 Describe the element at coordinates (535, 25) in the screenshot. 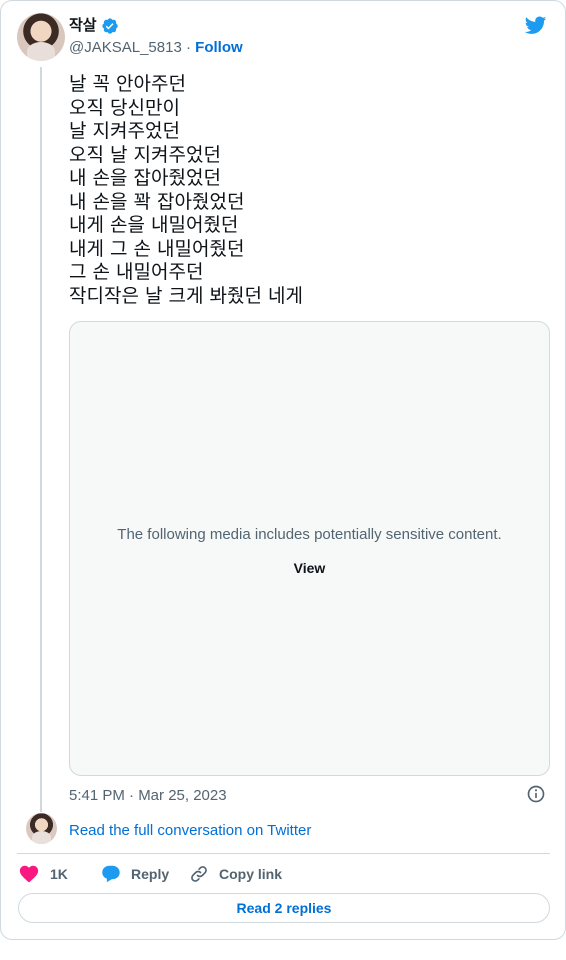

I see `twitter-bird-icon` at that location.